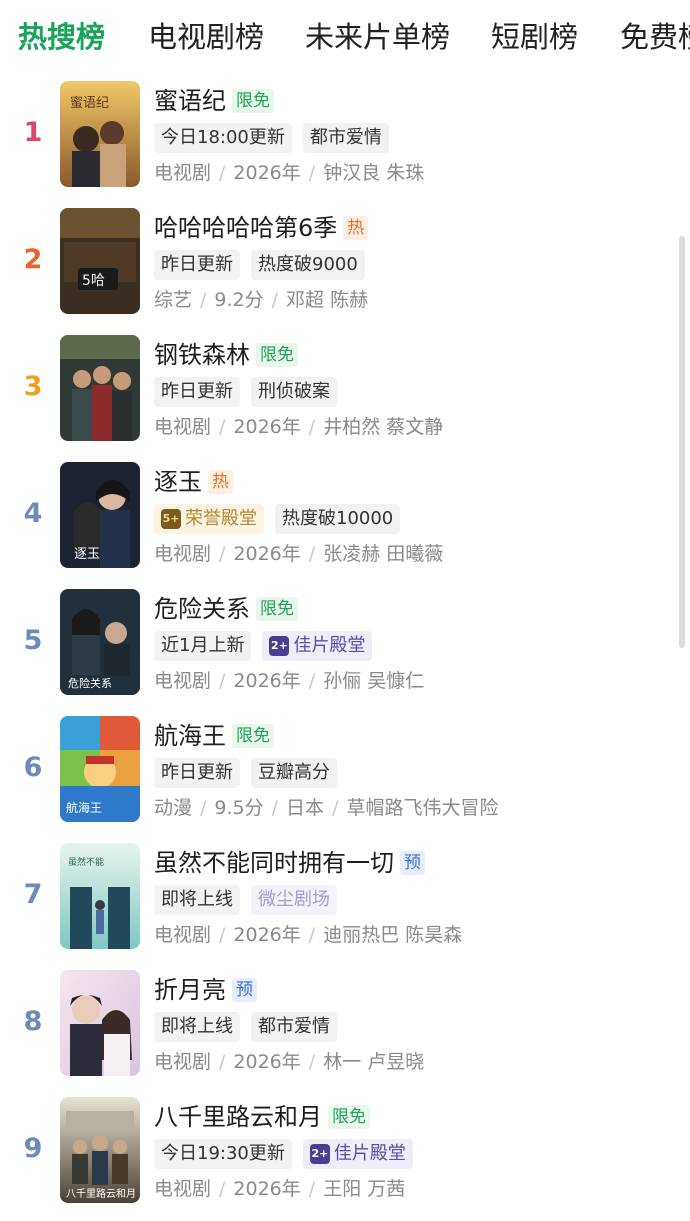 The height and width of the screenshot is (1221, 690). Describe the element at coordinates (61, 37) in the screenshot. I see `tab-hot-search: 热搜榜` at that location.